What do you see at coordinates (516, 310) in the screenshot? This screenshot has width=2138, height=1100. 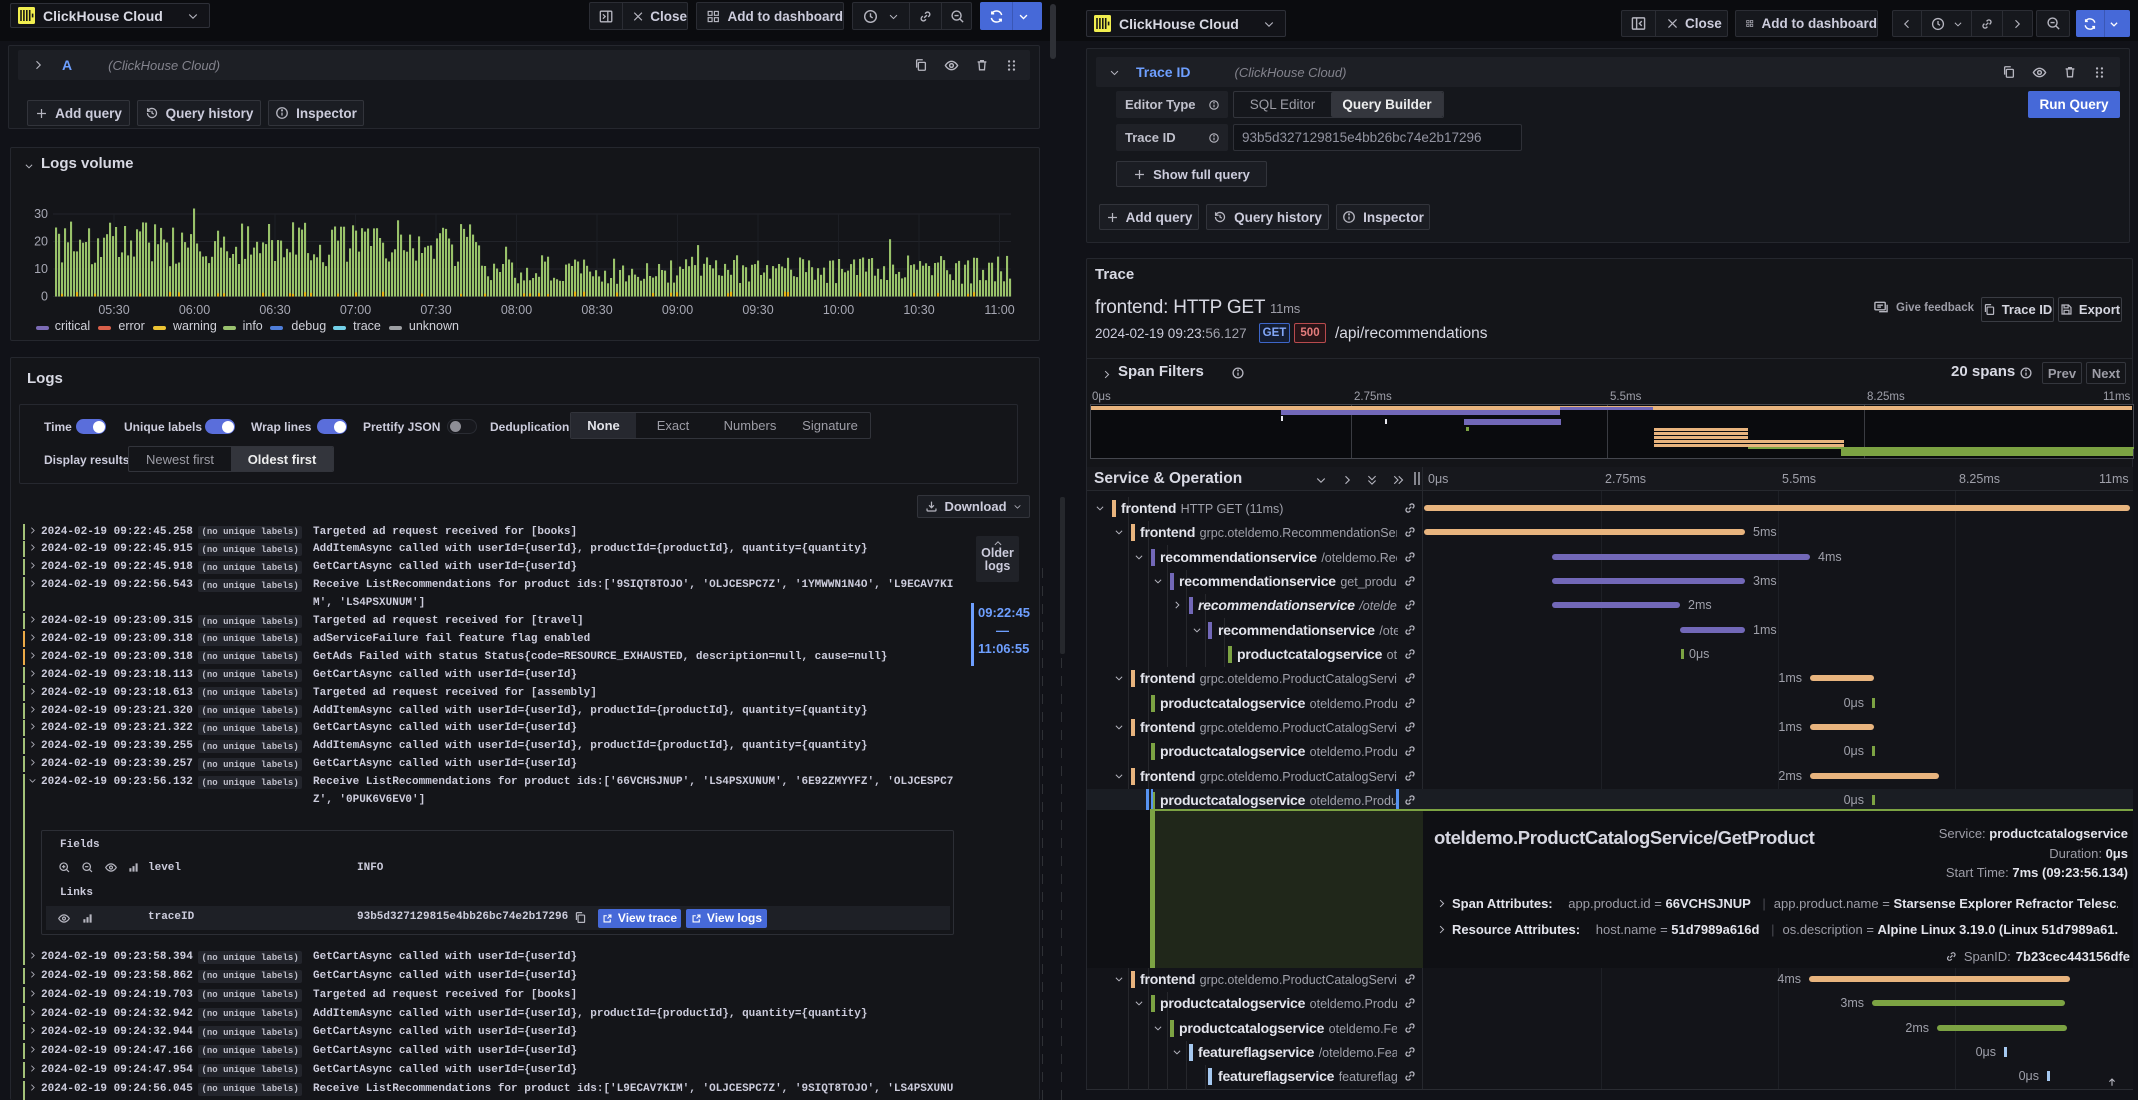 I see `svg-text: 08:00` at bounding box center [516, 310].